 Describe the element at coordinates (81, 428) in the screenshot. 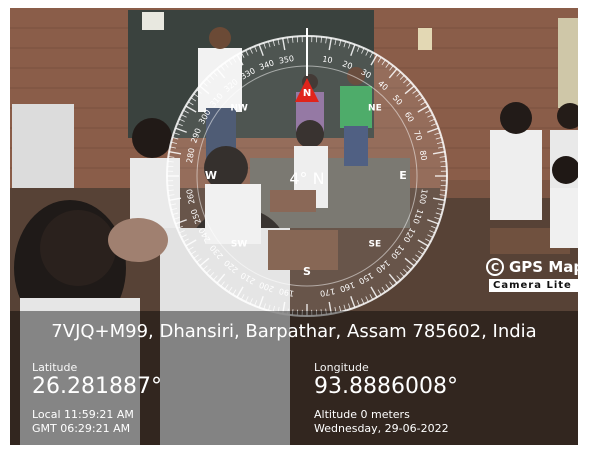

I see `gmt-time: GMT 06:29:21 AM` at that location.